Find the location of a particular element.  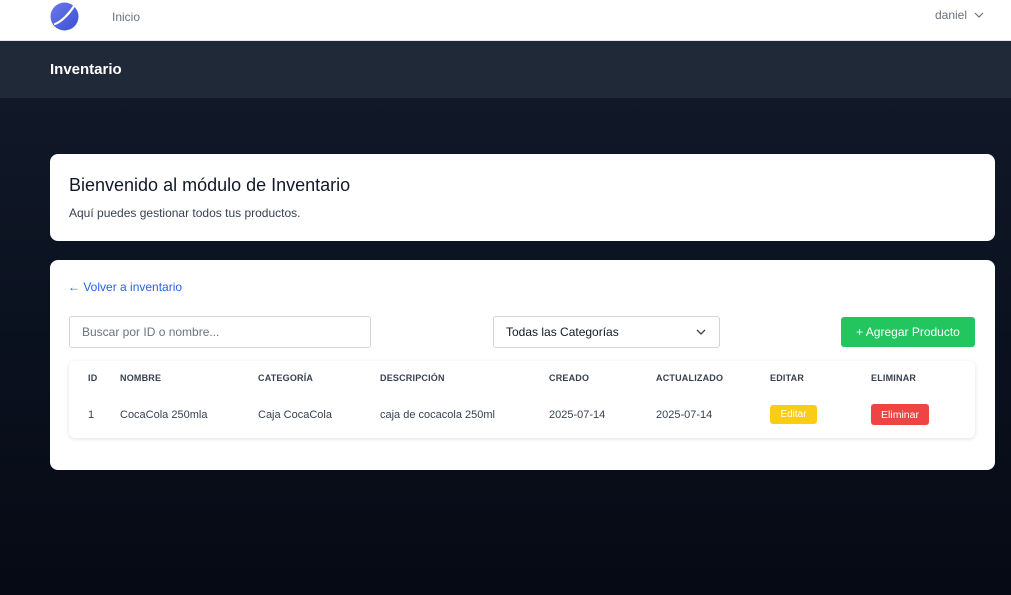

user-menu: daniel is located at coordinates (960, 15).